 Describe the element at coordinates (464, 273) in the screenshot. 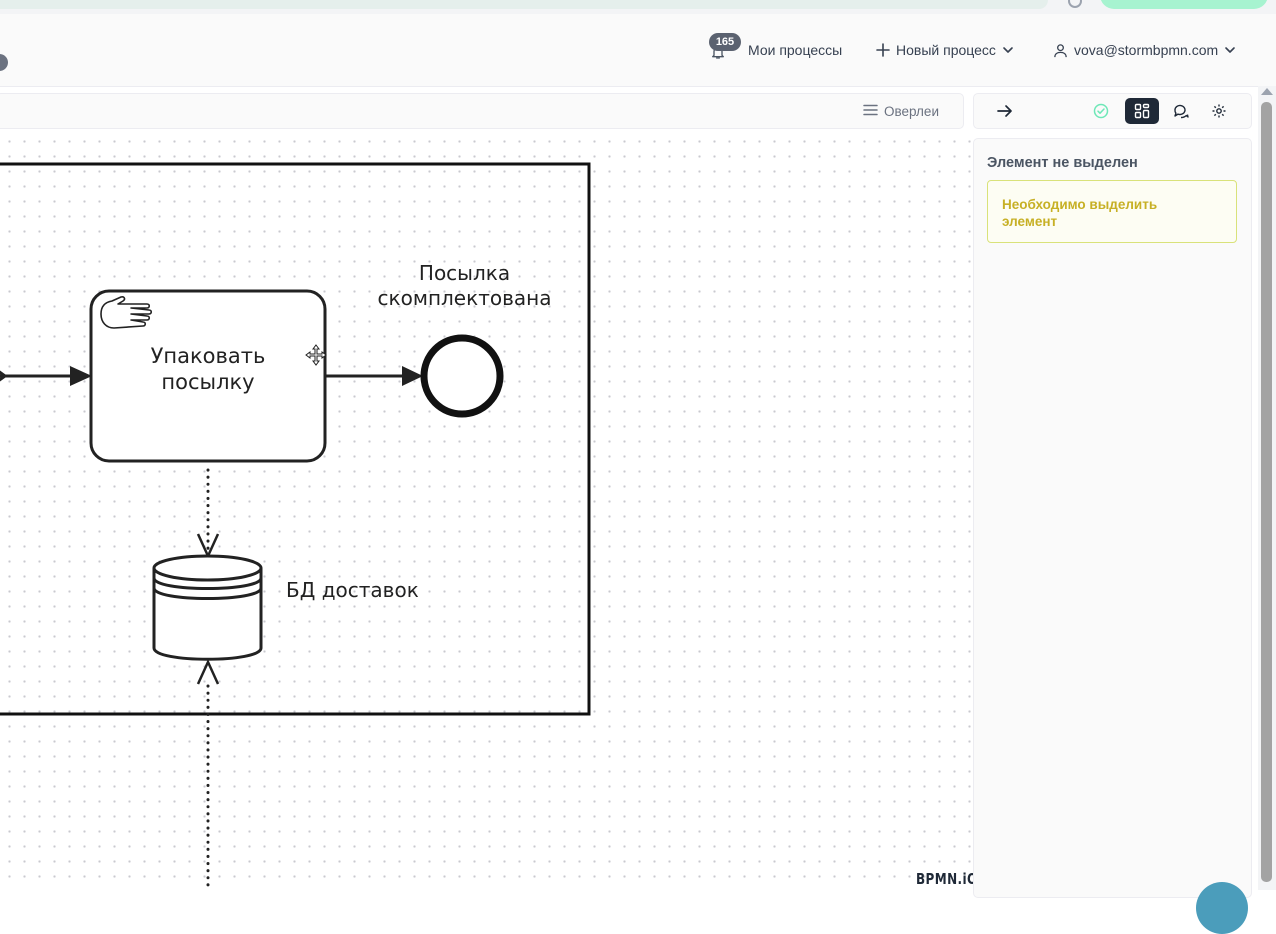

I see `end-event-label-line: Посылка` at that location.